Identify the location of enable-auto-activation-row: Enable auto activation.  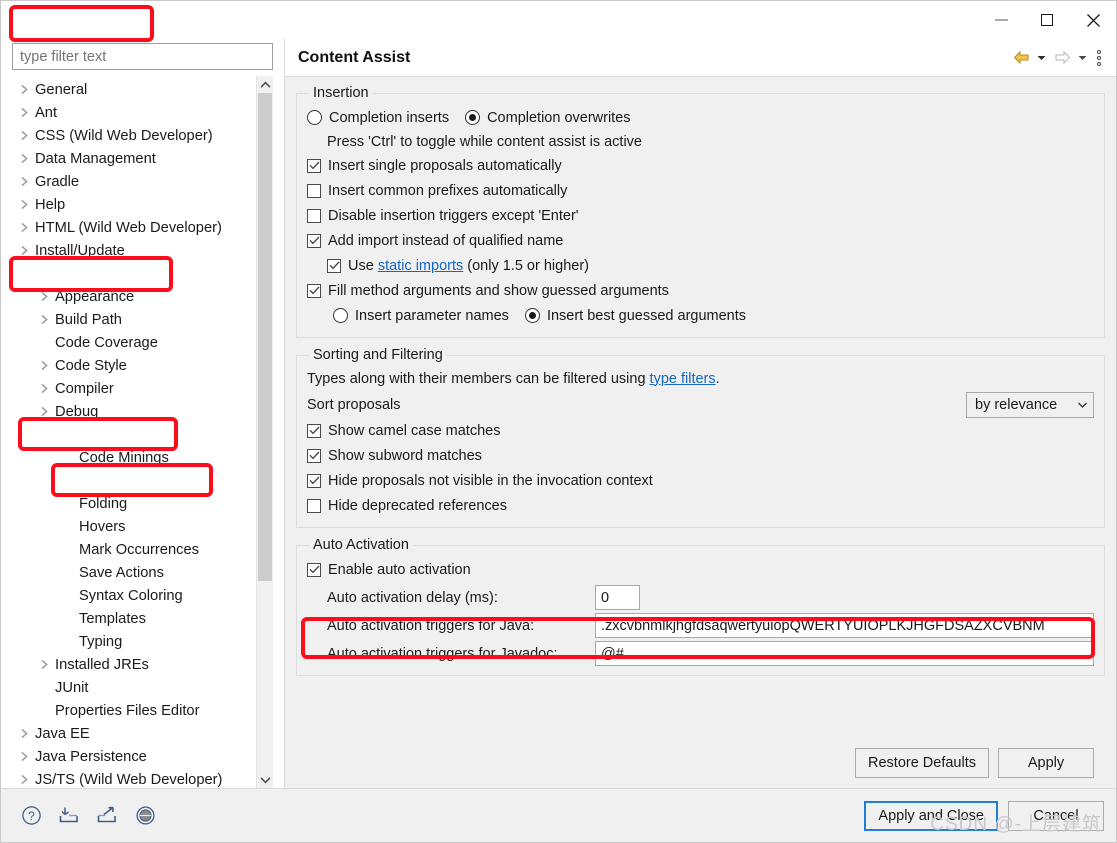
(700, 569).